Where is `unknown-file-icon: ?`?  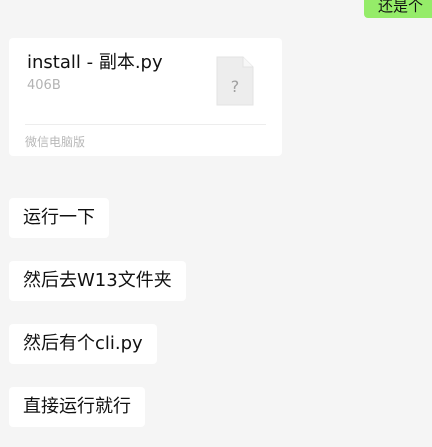
unknown-file-icon: ? is located at coordinates (235, 81).